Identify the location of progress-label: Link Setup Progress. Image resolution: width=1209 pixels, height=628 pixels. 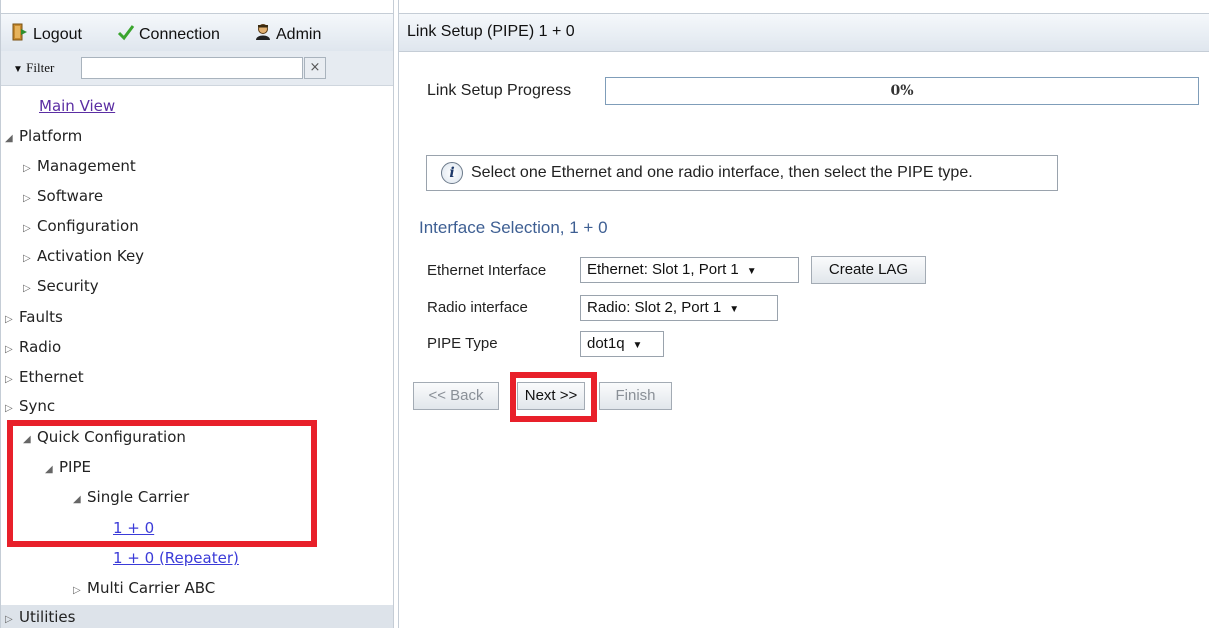
(499, 90).